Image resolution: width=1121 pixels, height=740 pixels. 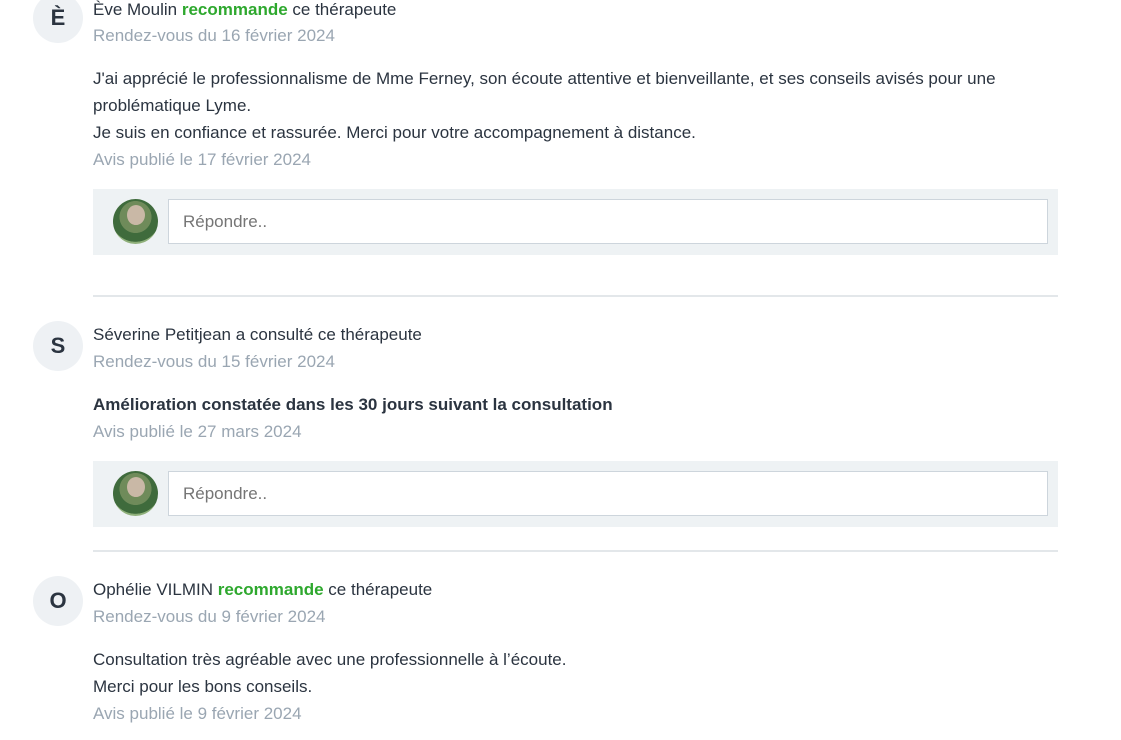 What do you see at coordinates (197, 431) in the screenshot?
I see `published-date: Avis publié le 27 mars 2024` at bounding box center [197, 431].